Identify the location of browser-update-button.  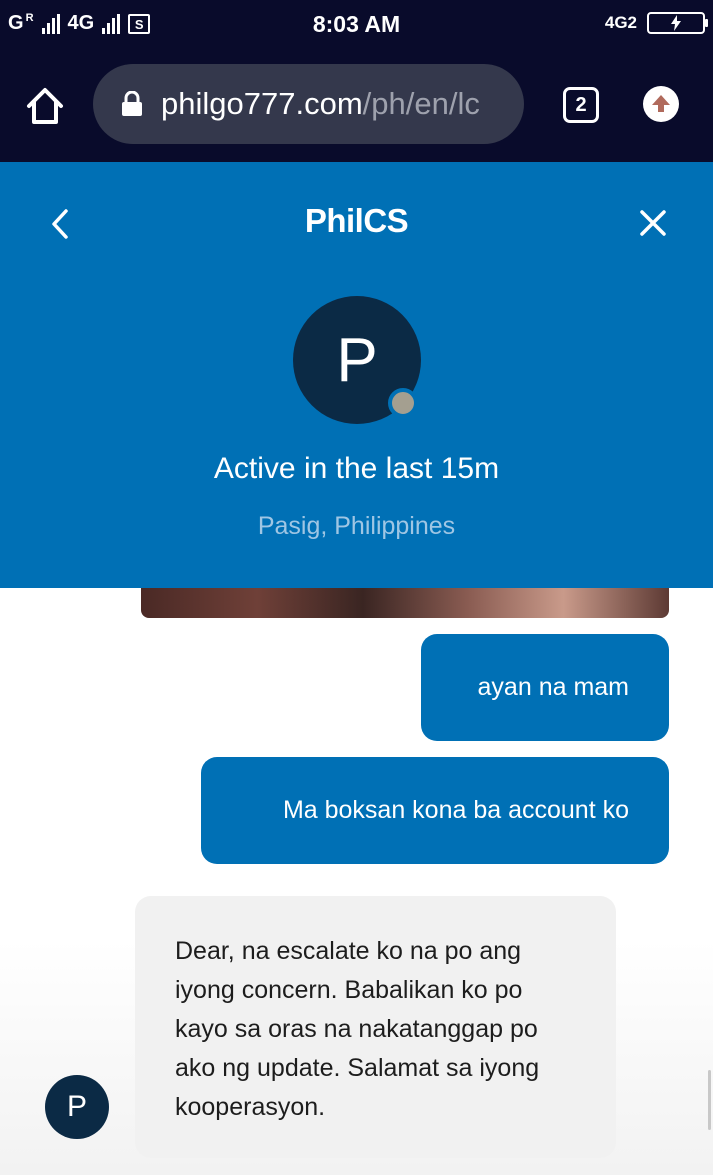
(661, 104).